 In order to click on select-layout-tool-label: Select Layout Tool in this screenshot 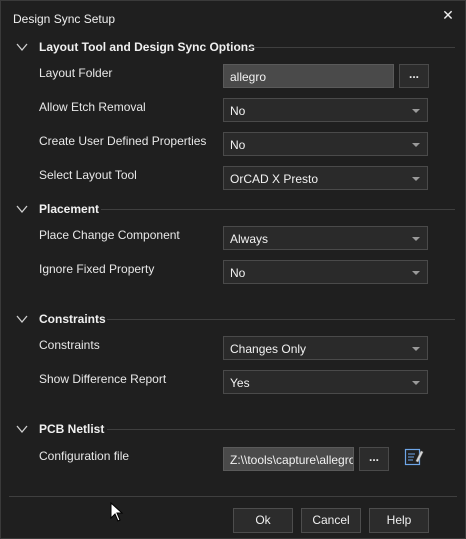, I will do `click(88, 175)`.